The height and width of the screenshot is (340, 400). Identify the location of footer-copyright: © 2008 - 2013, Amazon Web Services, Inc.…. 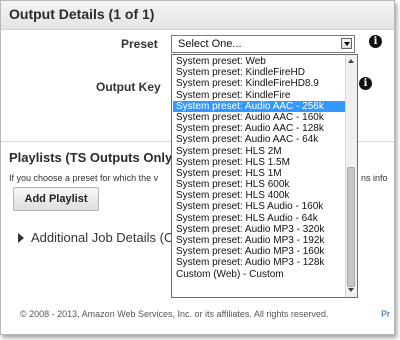
(174, 314).